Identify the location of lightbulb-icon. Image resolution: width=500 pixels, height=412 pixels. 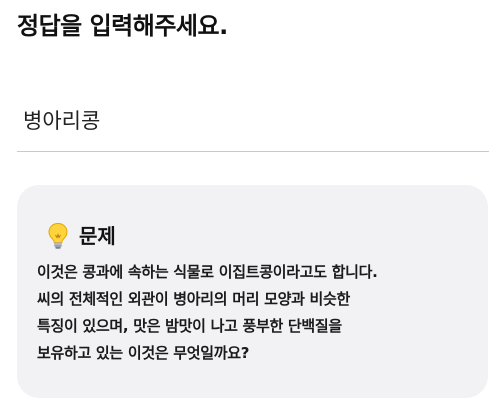
(58, 236).